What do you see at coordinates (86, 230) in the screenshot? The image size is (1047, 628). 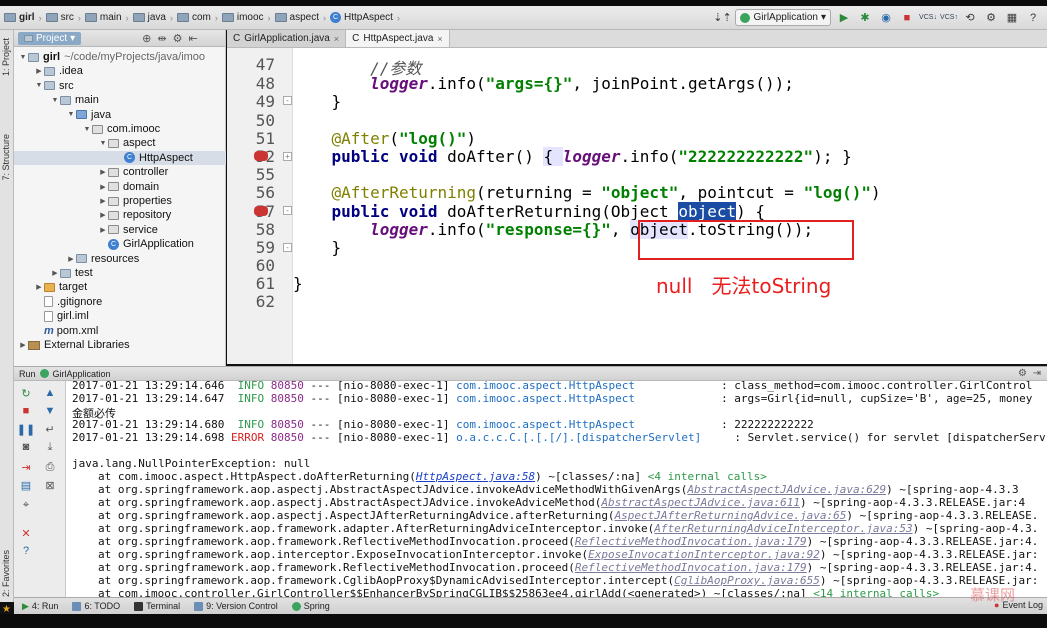 I see `tree-item: ▶ service` at bounding box center [86, 230].